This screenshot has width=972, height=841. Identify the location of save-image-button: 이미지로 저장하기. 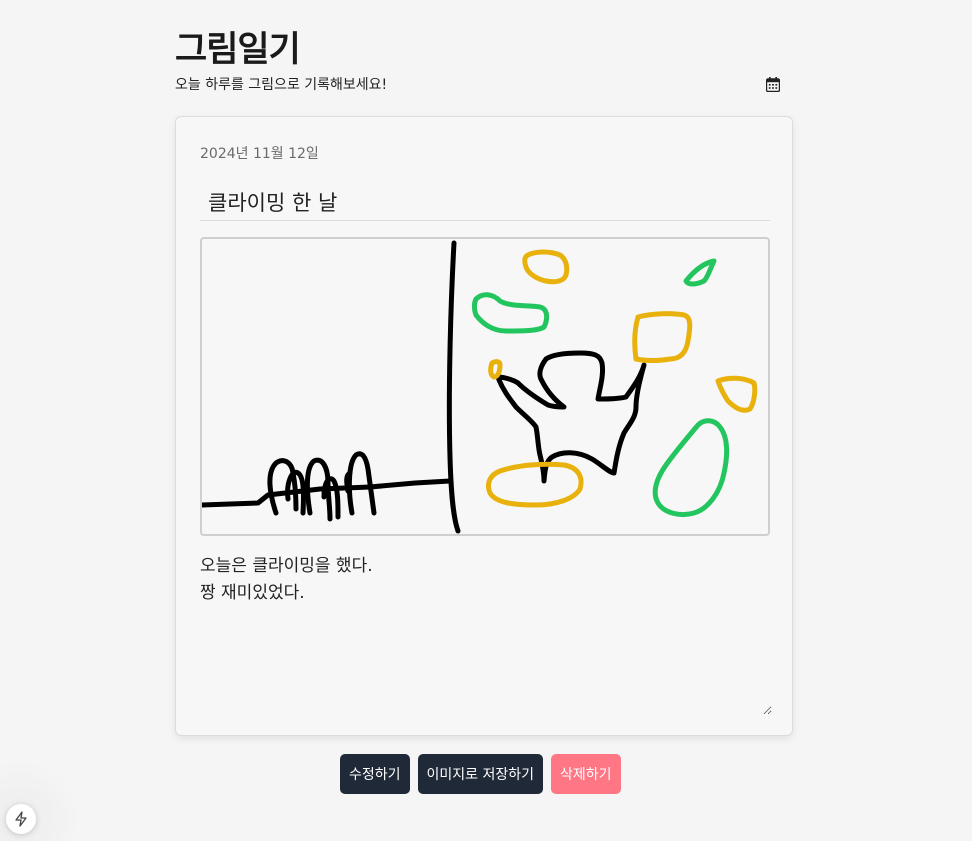
(480, 774).